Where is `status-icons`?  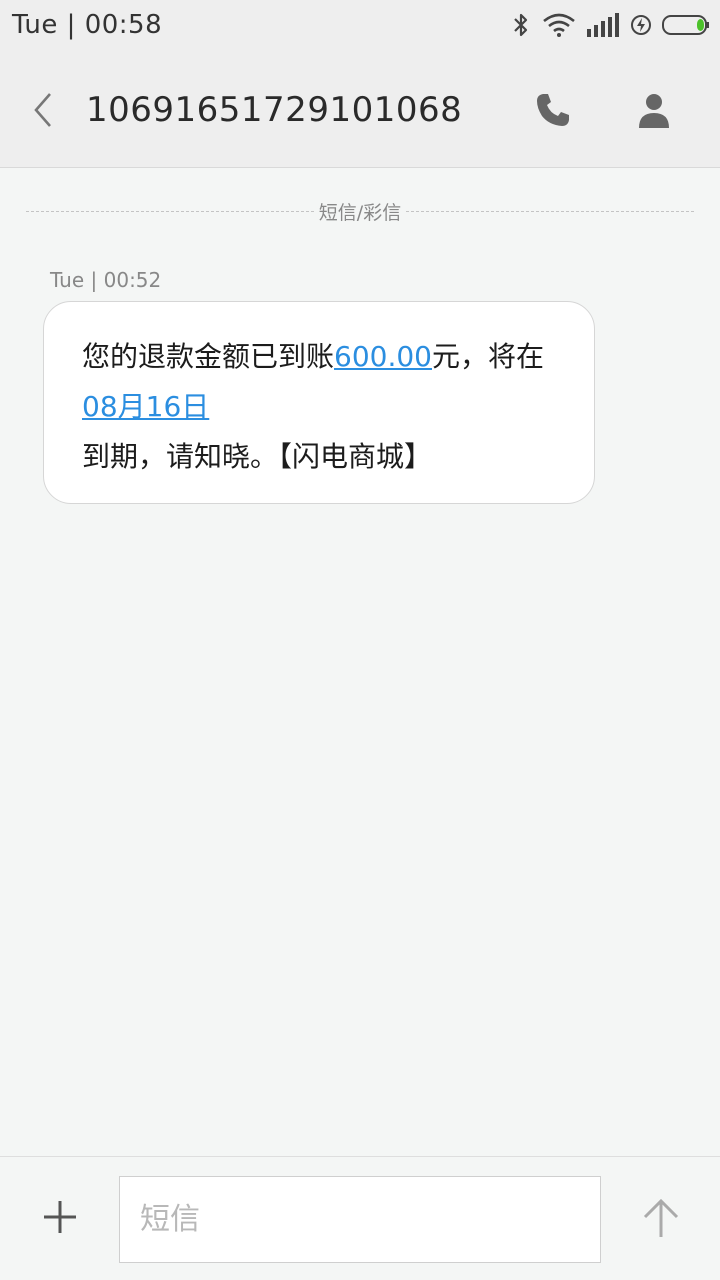
status-icons is located at coordinates (610, 25).